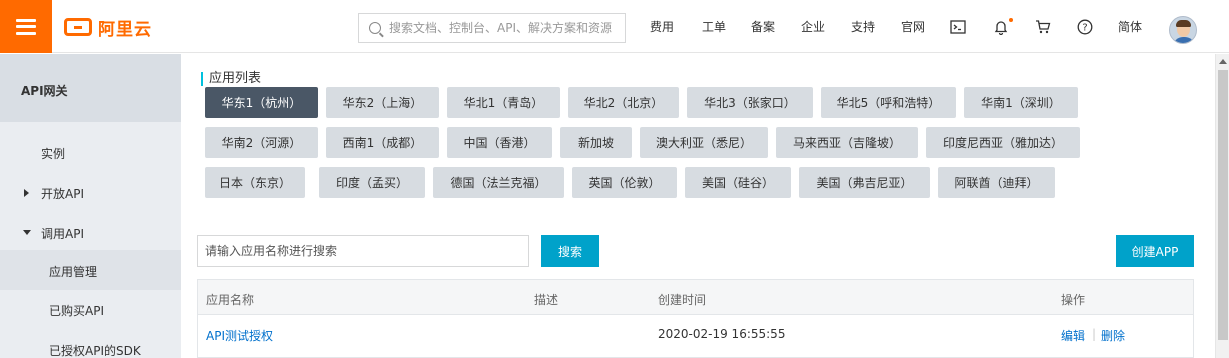  Describe the element at coordinates (504, 28) in the screenshot. I see `global-search-input` at that location.